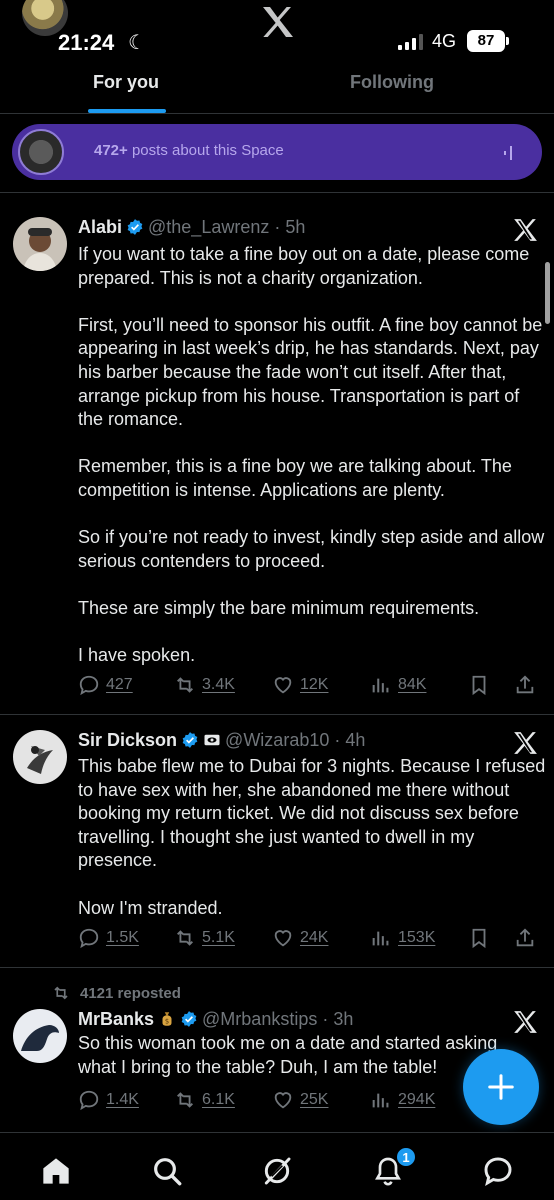  Describe the element at coordinates (343, 1019) in the screenshot. I see `tweet-time: 3h` at that location.